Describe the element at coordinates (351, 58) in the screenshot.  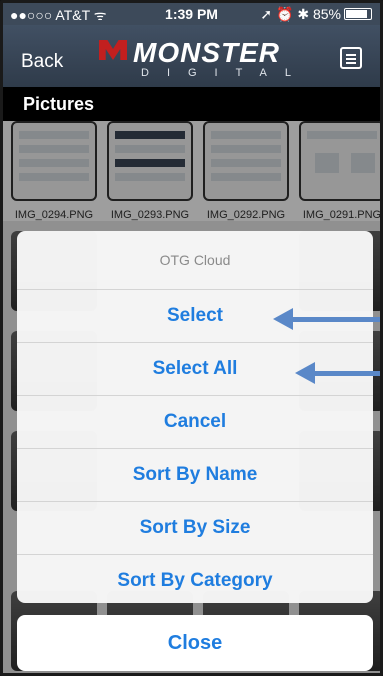
I see `list-menu-icon` at that location.